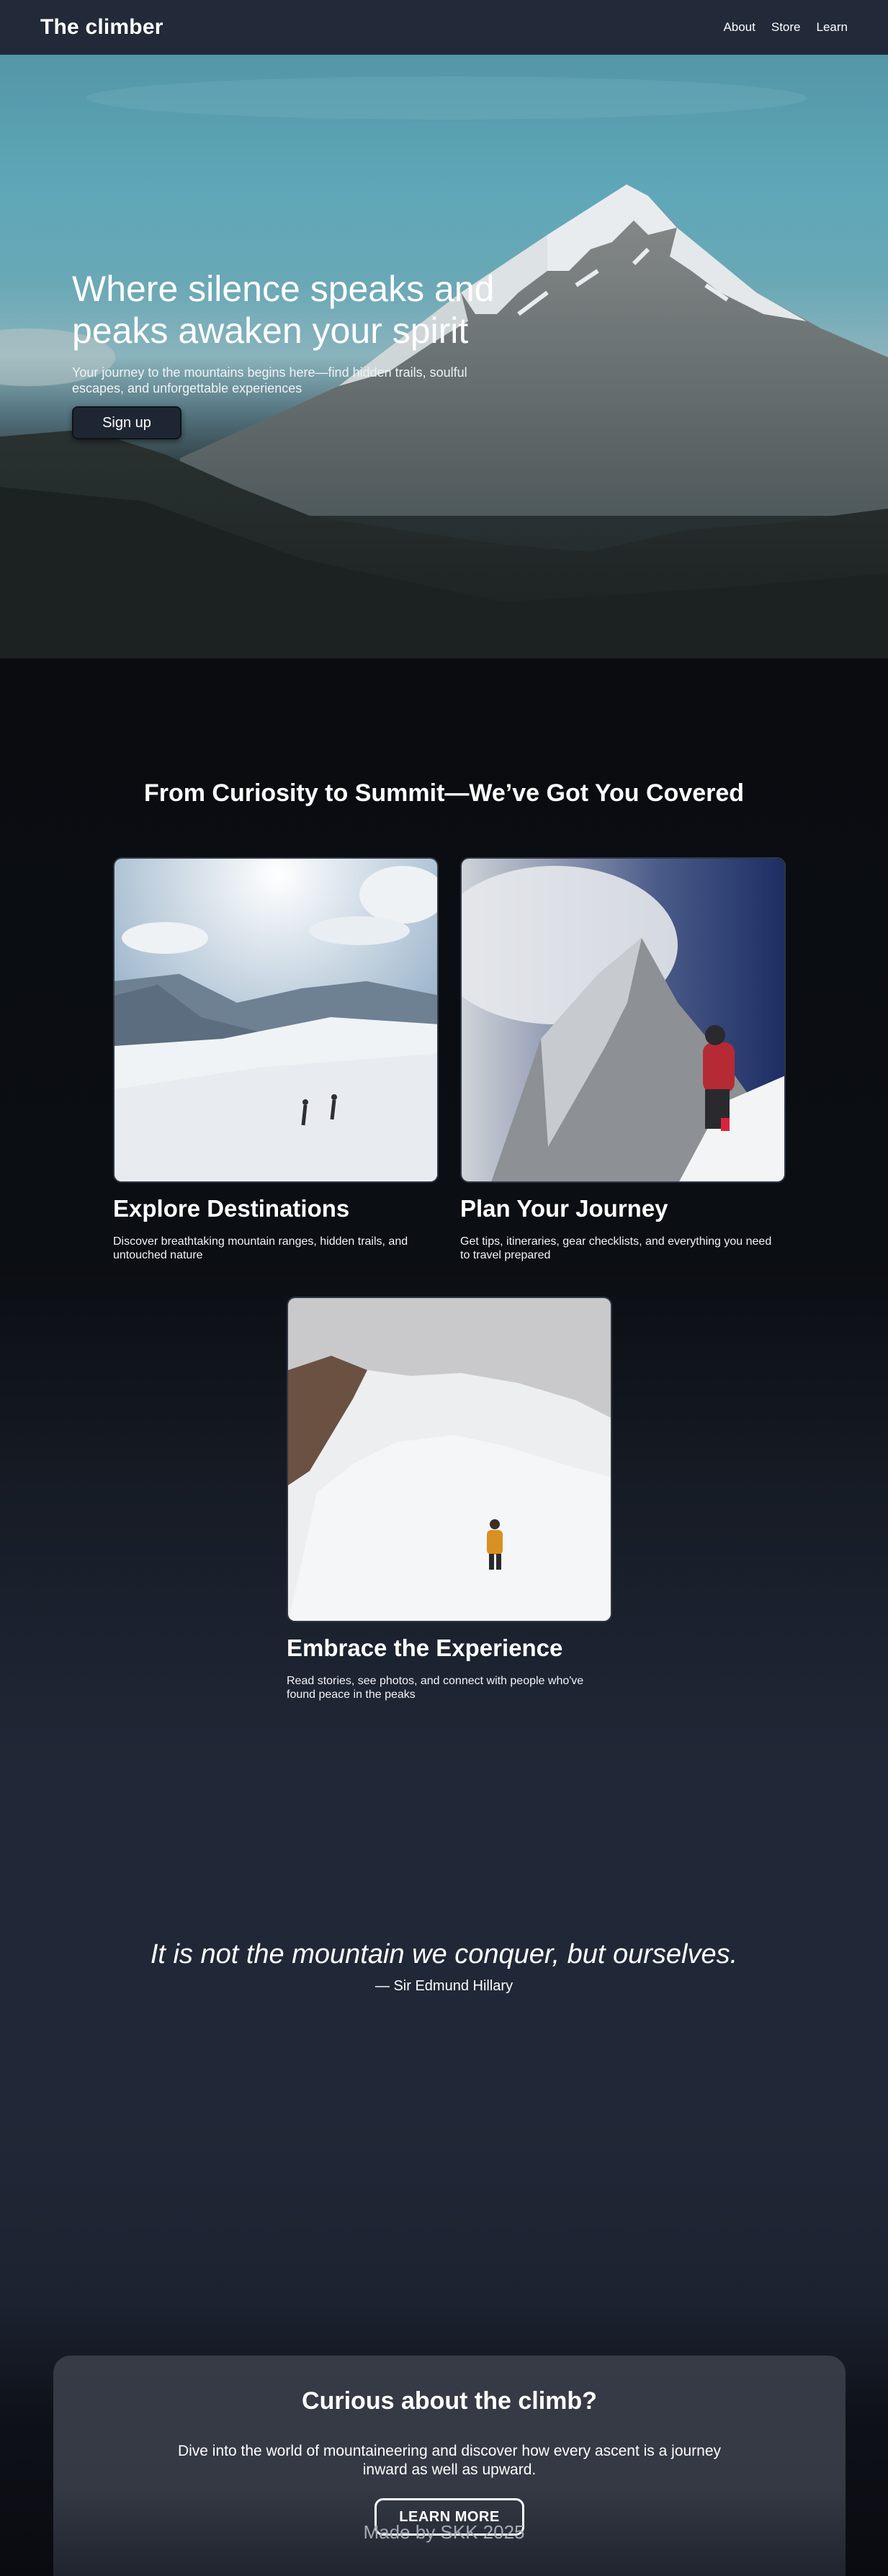 Image resolution: width=888 pixels, height=2576 pixels. I want to click on card-title-plan: Plan Your Journey, so click(564, 1208).